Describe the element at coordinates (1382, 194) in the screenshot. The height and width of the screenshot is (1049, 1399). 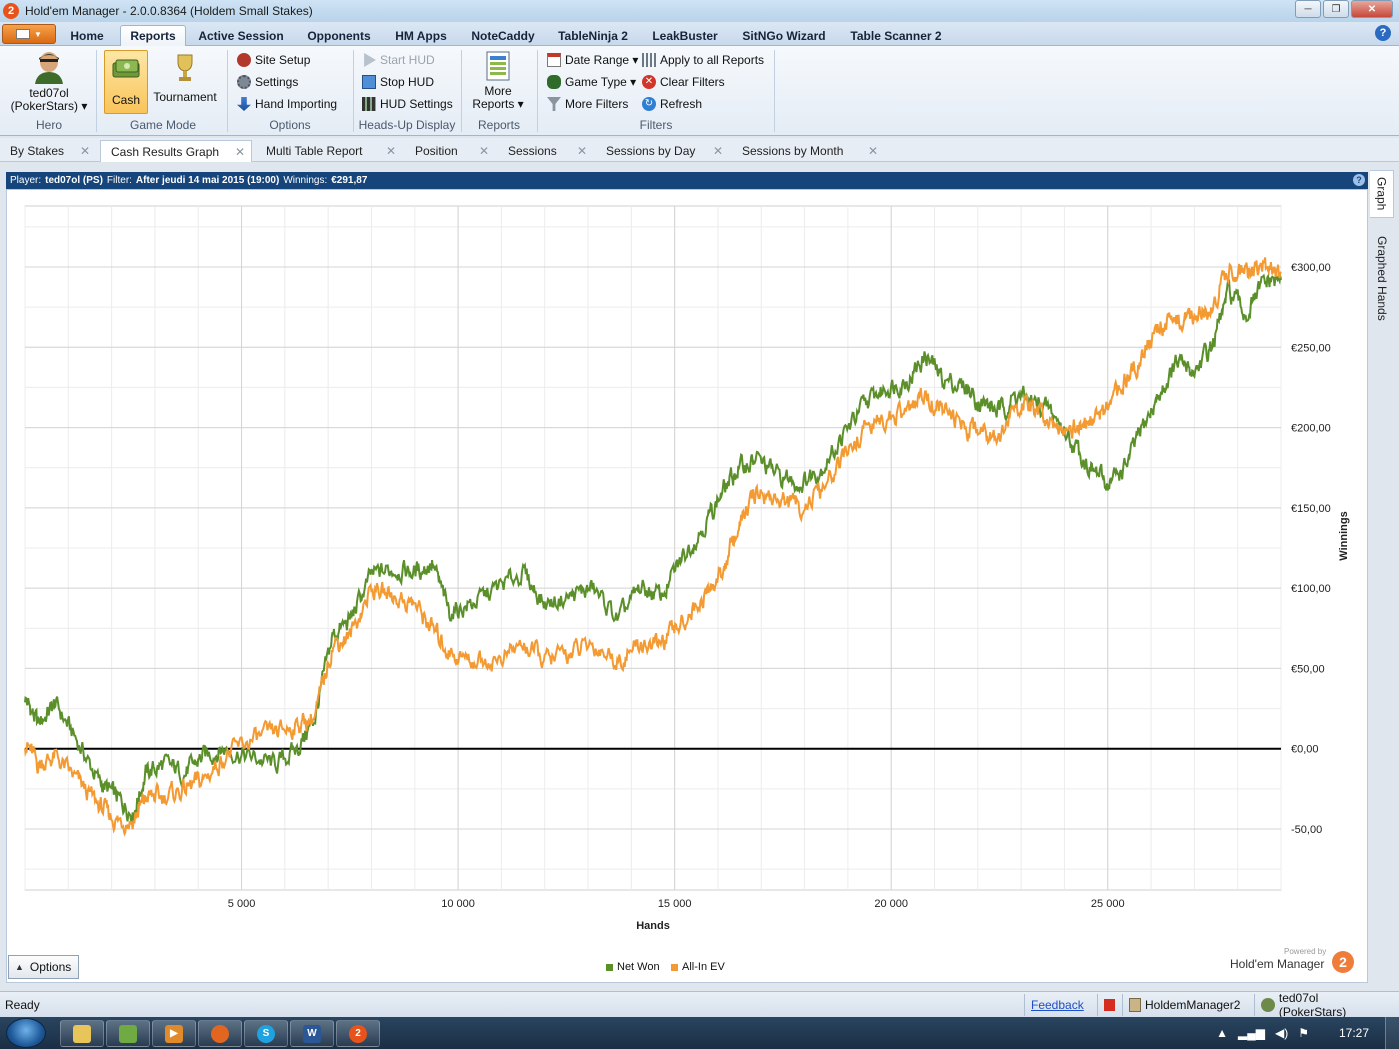
I see `side-tab-graph: Graph` at that location.